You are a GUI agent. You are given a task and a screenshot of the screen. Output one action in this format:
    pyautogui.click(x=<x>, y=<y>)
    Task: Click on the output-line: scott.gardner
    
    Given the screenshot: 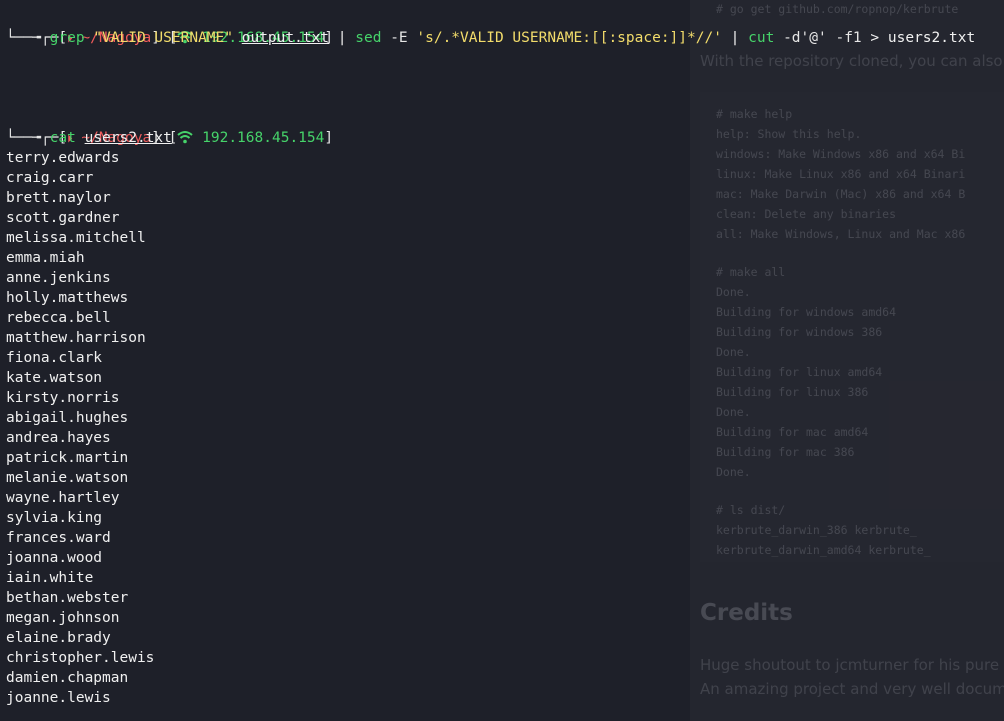 What is the action you would take?
    pyautogui.click(x=63, y=218)
    